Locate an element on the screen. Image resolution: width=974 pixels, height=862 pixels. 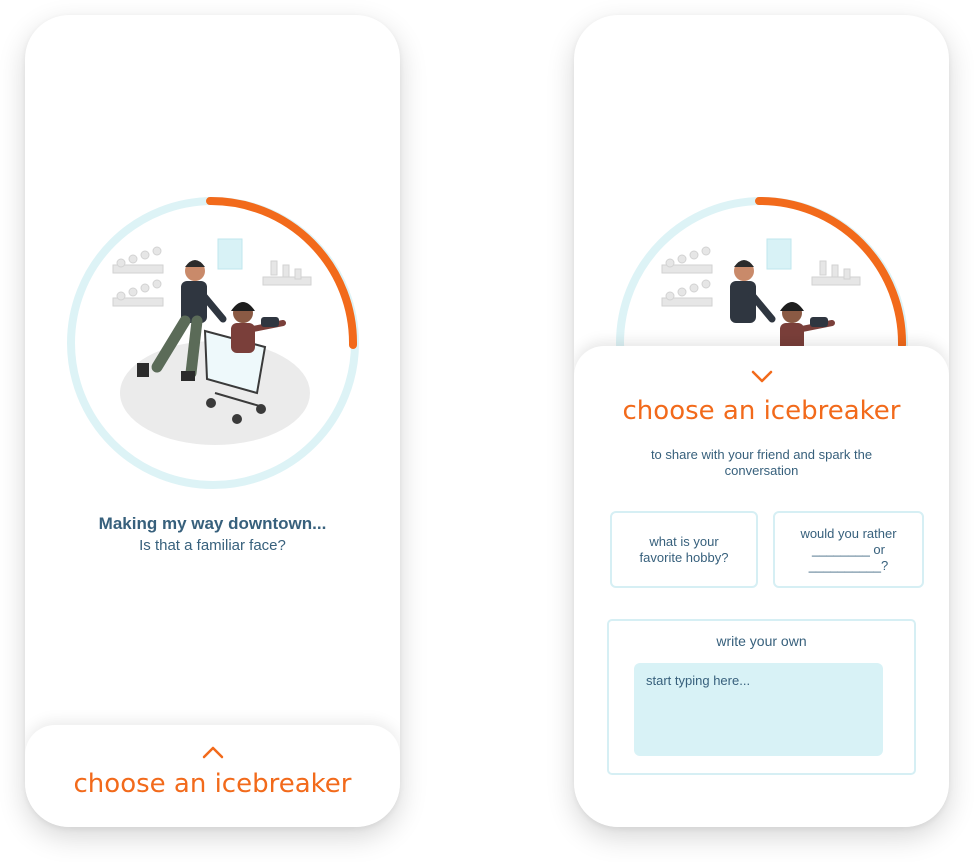
icebreaker-card-line: ________ or is located at coordinates (848, 549).